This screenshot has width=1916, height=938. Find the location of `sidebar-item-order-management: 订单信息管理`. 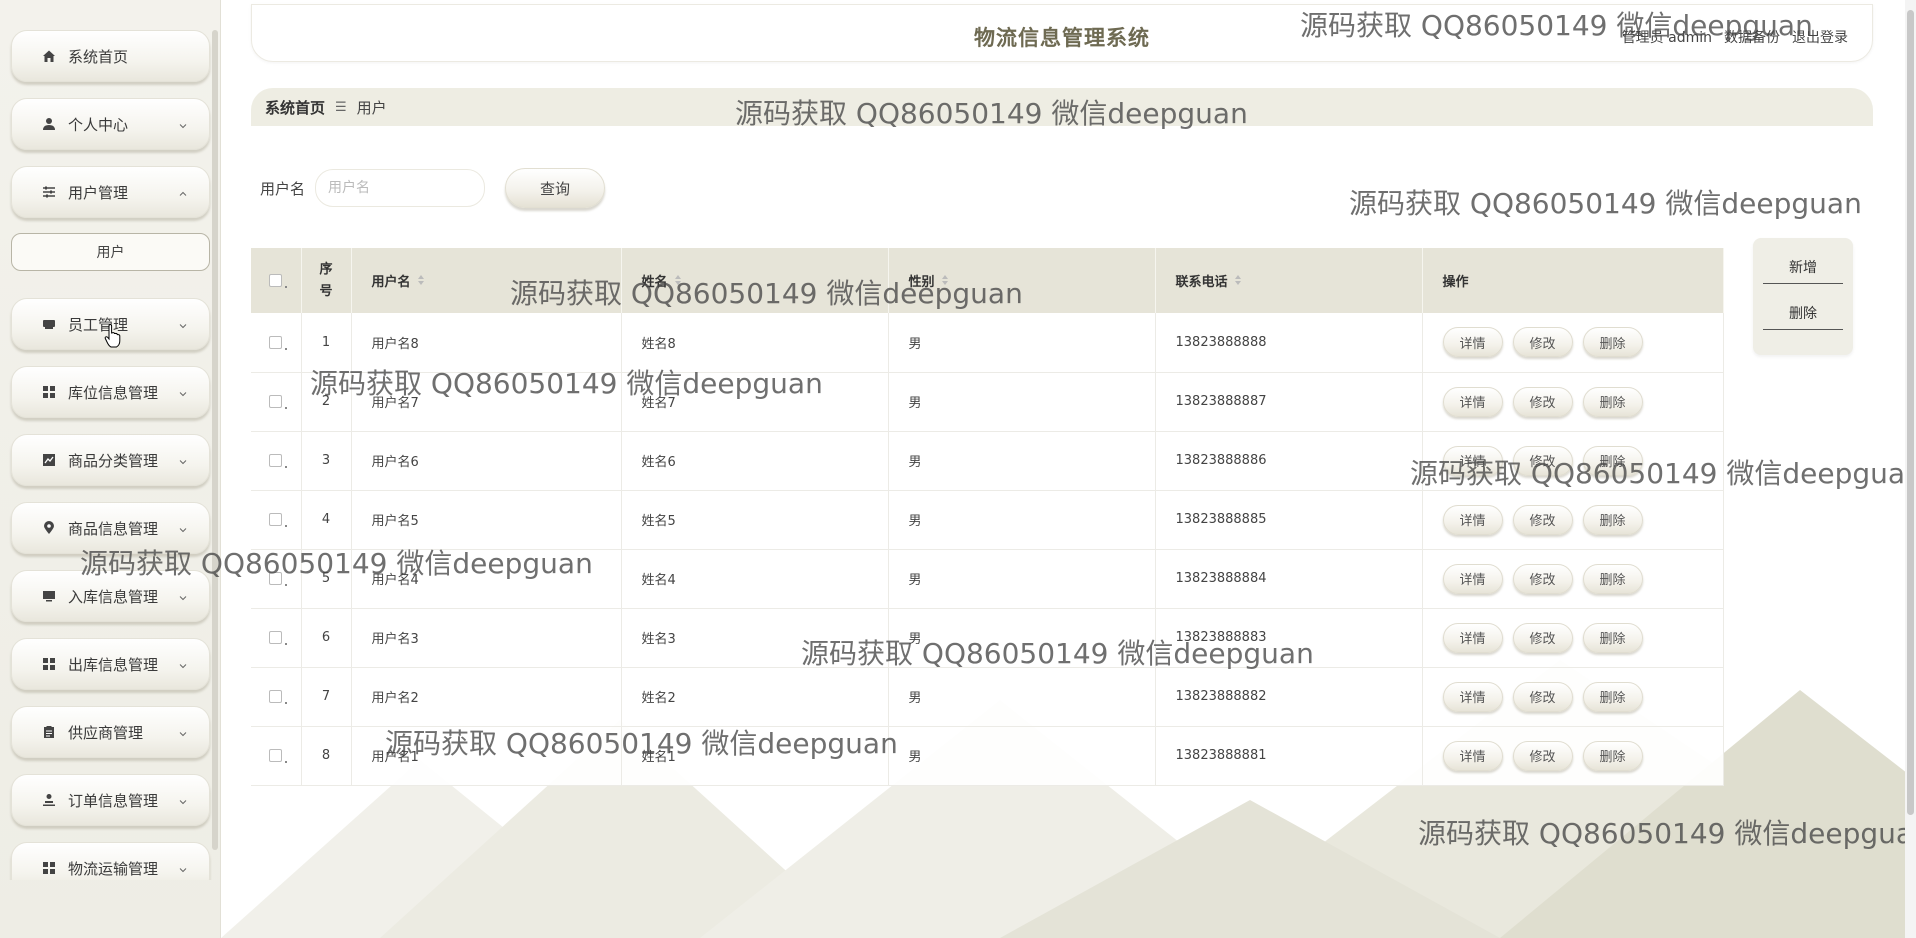

sidebar-item-order-management: 订单信息管理 is located at coordinates (110, 800).